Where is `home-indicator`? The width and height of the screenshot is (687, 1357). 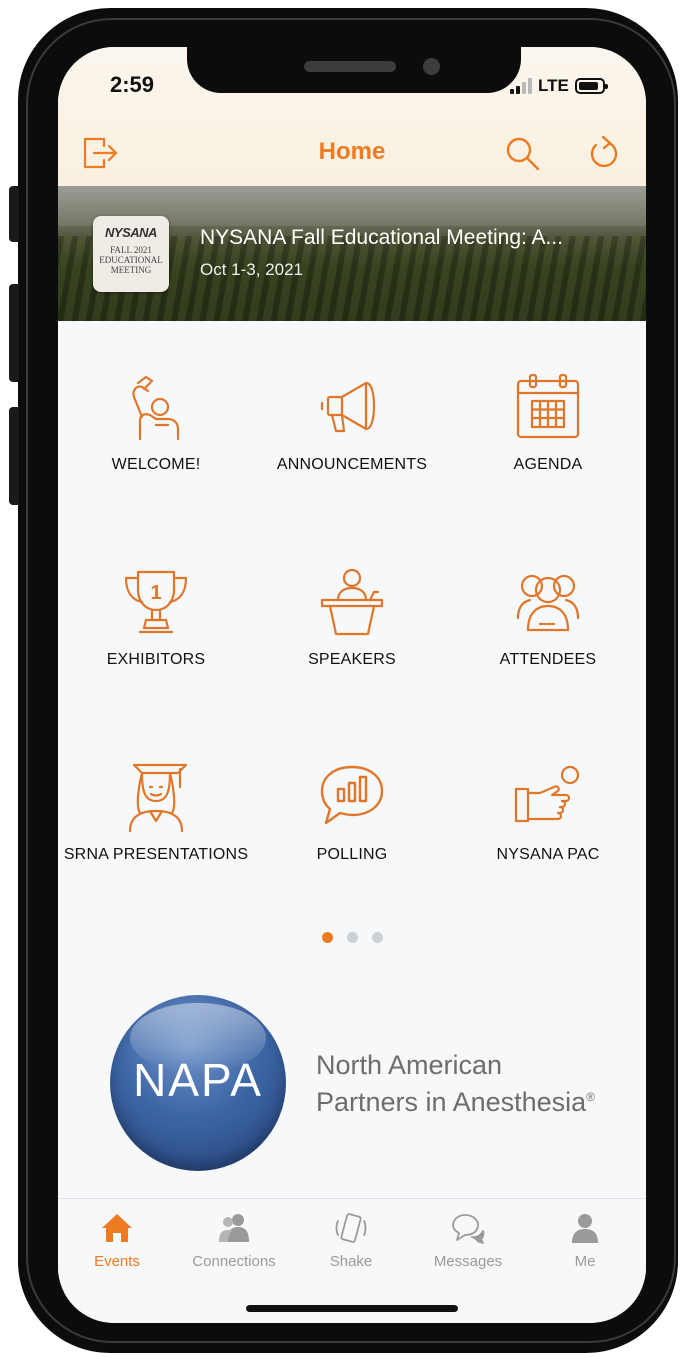
home-indicator is located at coordinates (352, 1308).